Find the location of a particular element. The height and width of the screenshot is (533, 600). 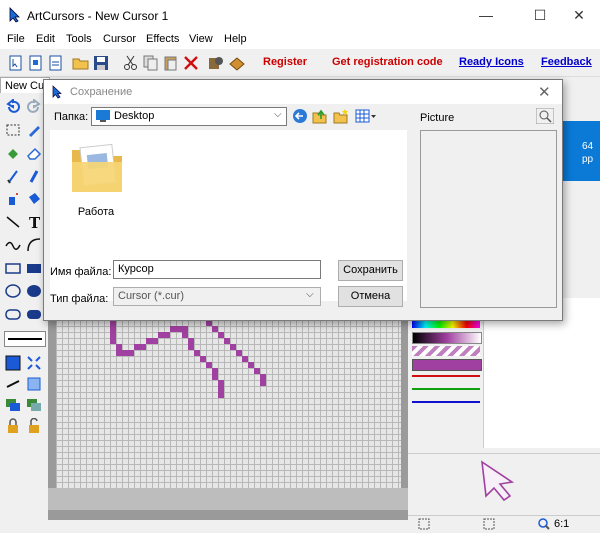

pencil-icon is located at coordinates (34, 130).